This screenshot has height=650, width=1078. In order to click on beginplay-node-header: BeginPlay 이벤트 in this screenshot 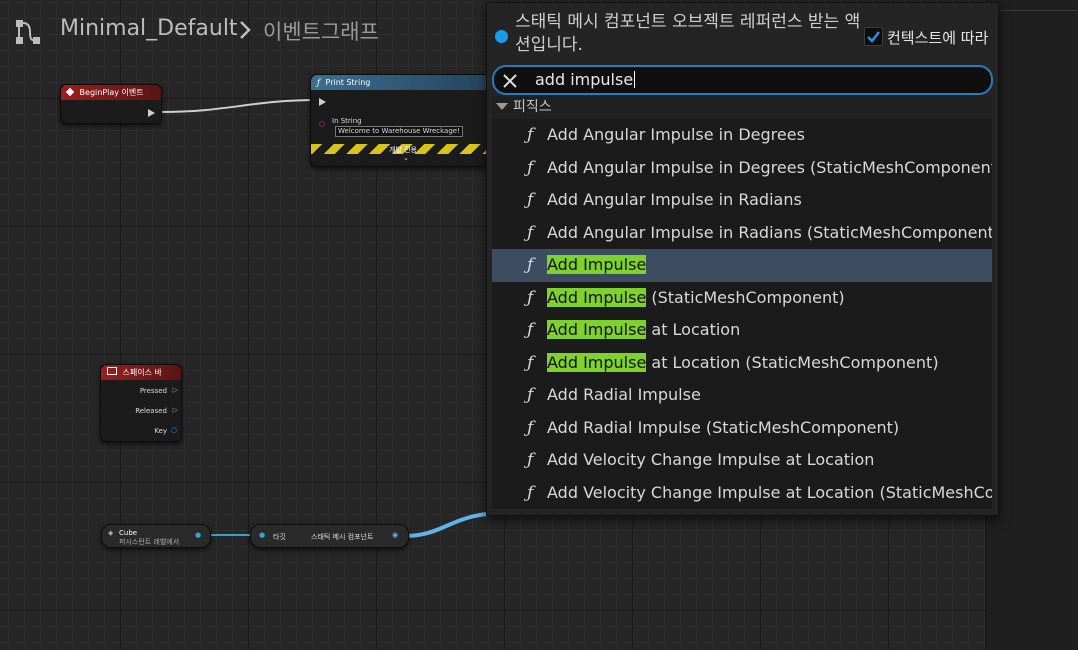, I will do `click(111, 92)`.